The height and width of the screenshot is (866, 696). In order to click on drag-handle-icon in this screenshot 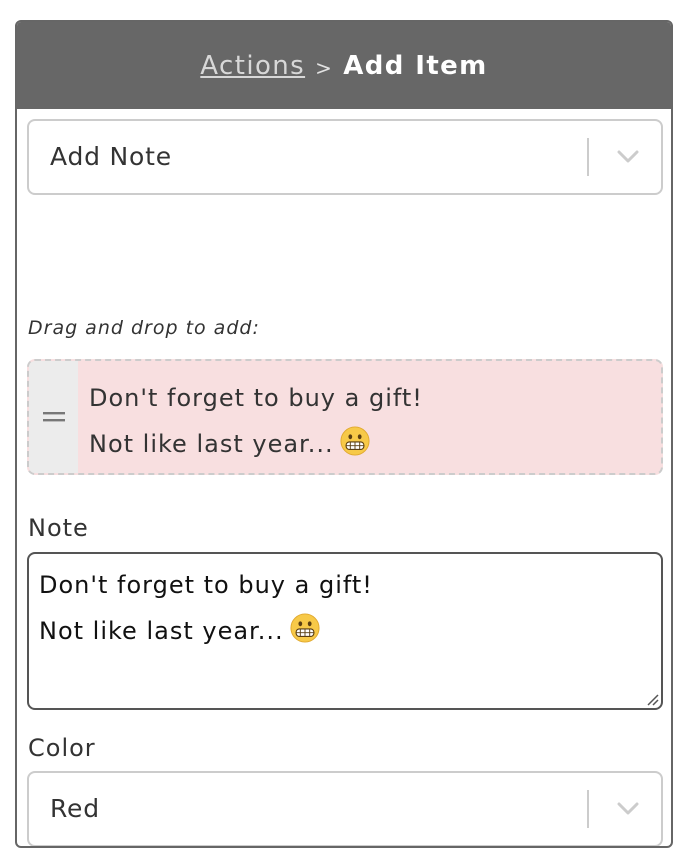, I will do `click(53, 417)`.